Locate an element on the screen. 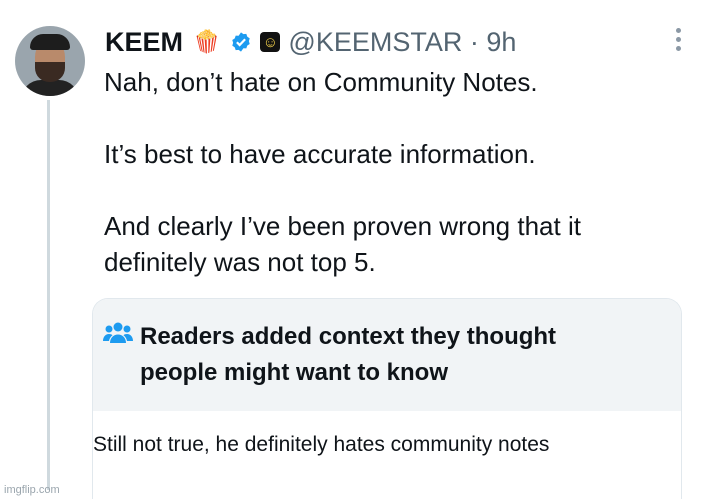  verified-badge-icon is located at coordinates (241, 42).